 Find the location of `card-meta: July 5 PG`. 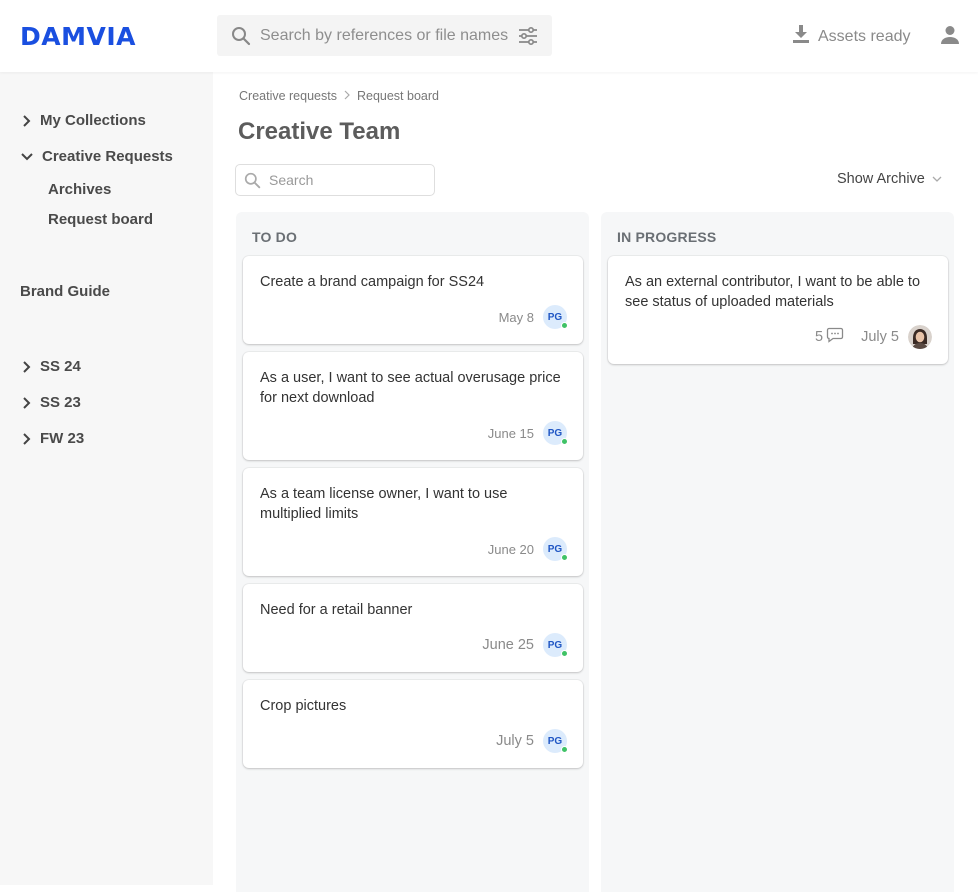

card-meta: July 5 PG is located at coordinates (532, 741).